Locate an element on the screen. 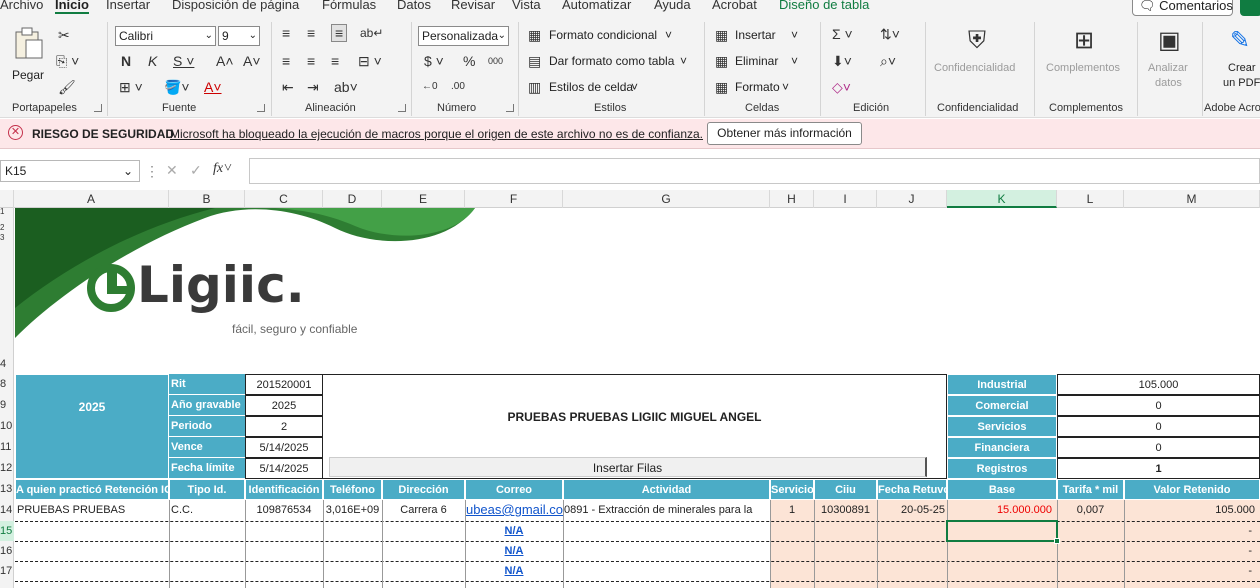  menu-datos: Datos is located at coordinates (414, 6).